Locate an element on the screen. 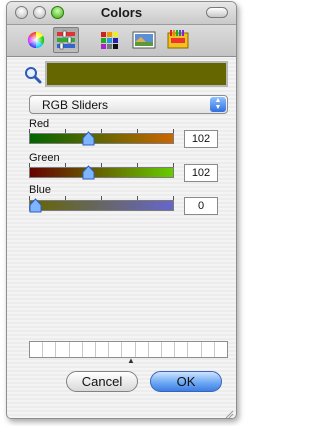 The height and width of the screenshot is (426, 320). blue-slider-thumb is located at coordinates (35, 205).